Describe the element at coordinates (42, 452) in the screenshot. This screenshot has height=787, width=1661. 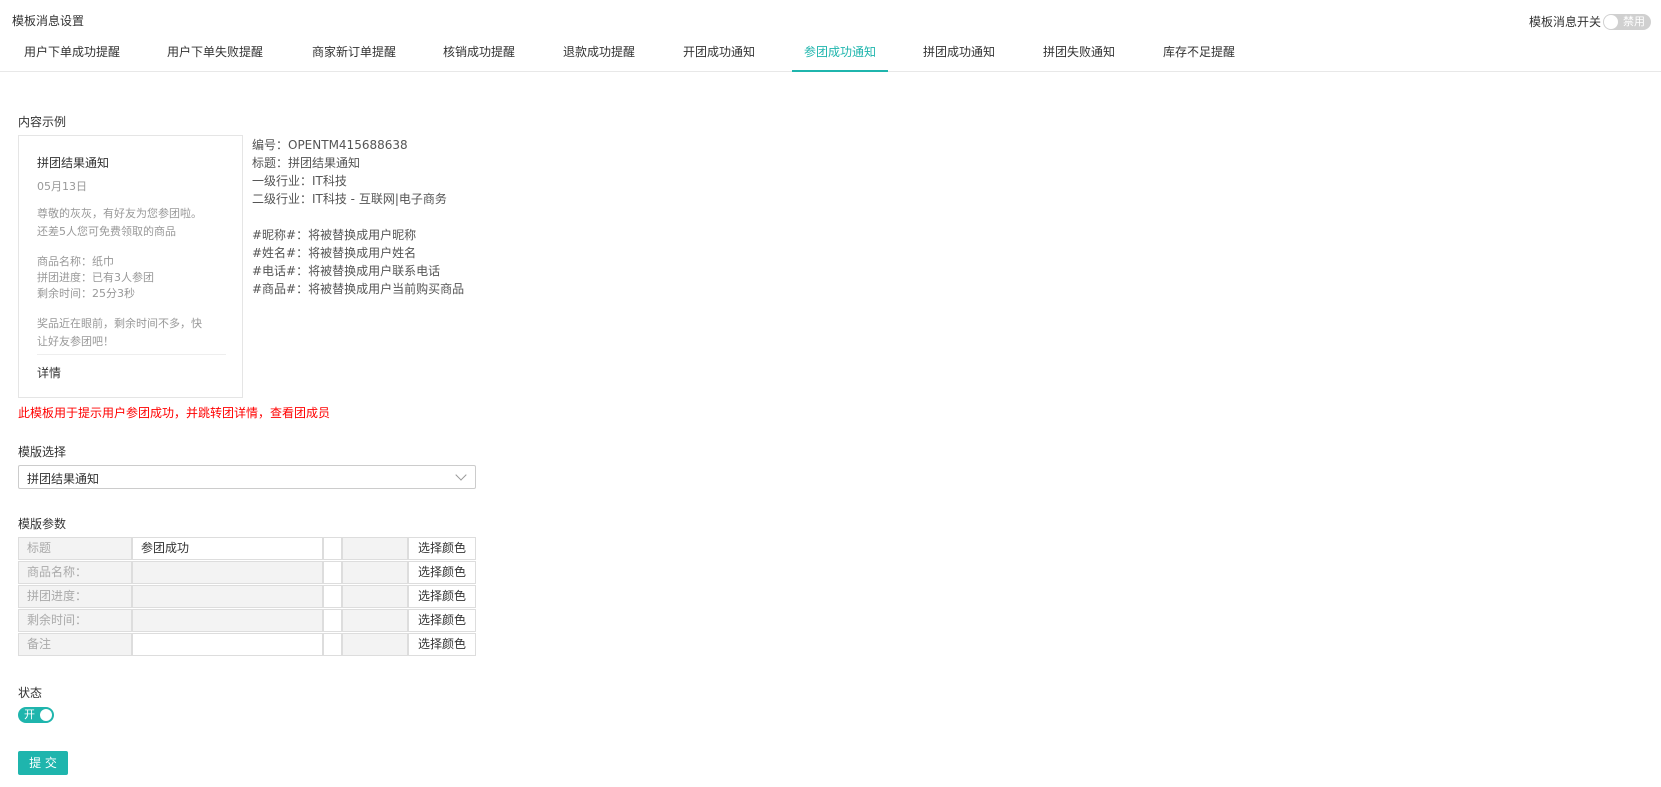
I see `template-select-label: 模版选择` at that location.